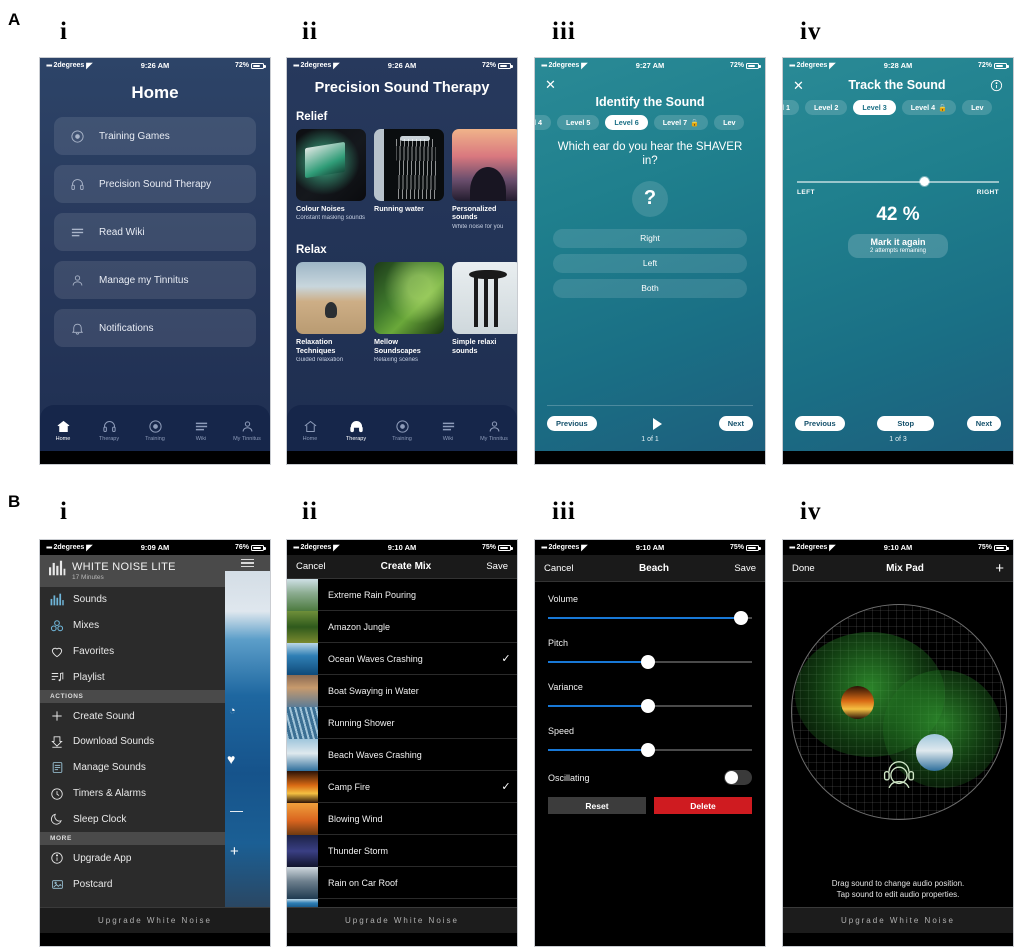 Image resolution: width=1021 pixels, height=948 pixels. What do you see at coordinates (703, 805) in the screenshot?
I see `delete-button: Delete` at bounding box center [703, 805].